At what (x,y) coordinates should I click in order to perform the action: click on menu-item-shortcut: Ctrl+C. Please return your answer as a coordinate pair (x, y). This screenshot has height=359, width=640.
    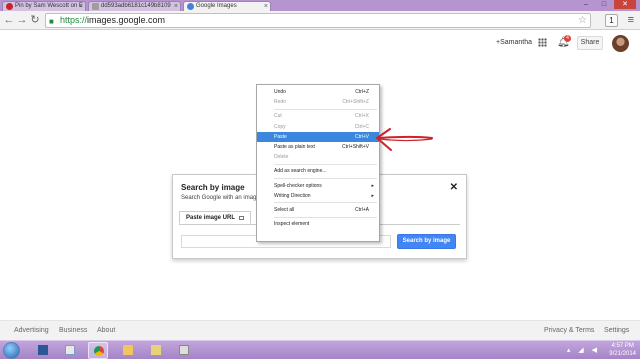
    Looking at the image, I should click on (361, 126).